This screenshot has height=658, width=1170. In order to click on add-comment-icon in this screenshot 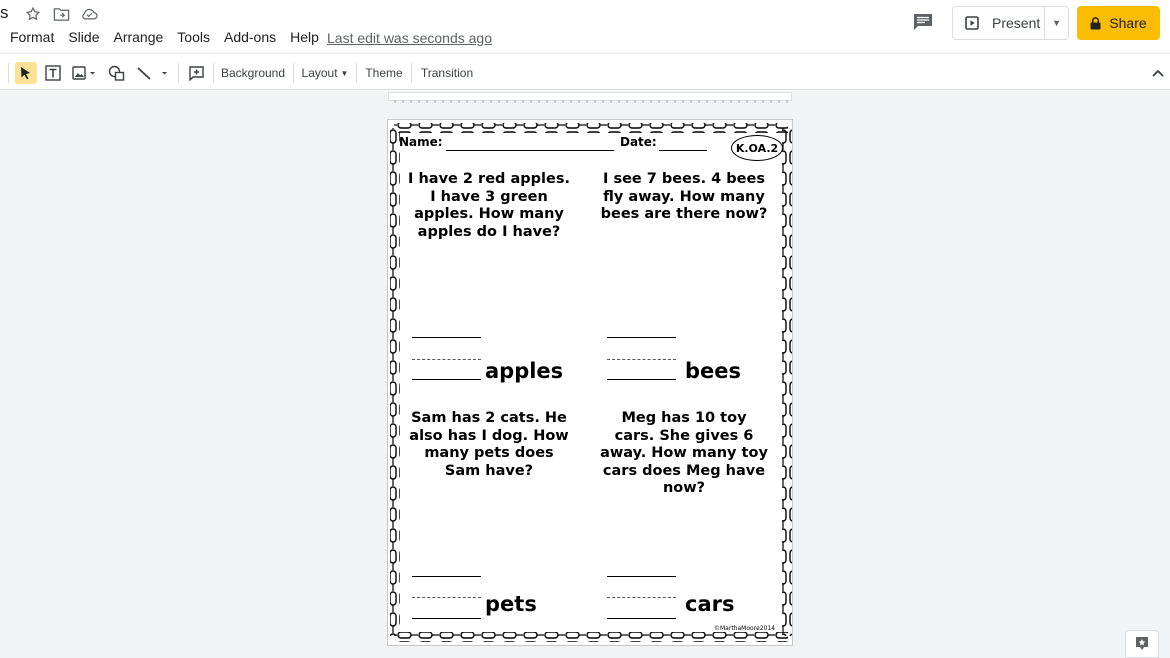, I will do `click(196, 73)`.